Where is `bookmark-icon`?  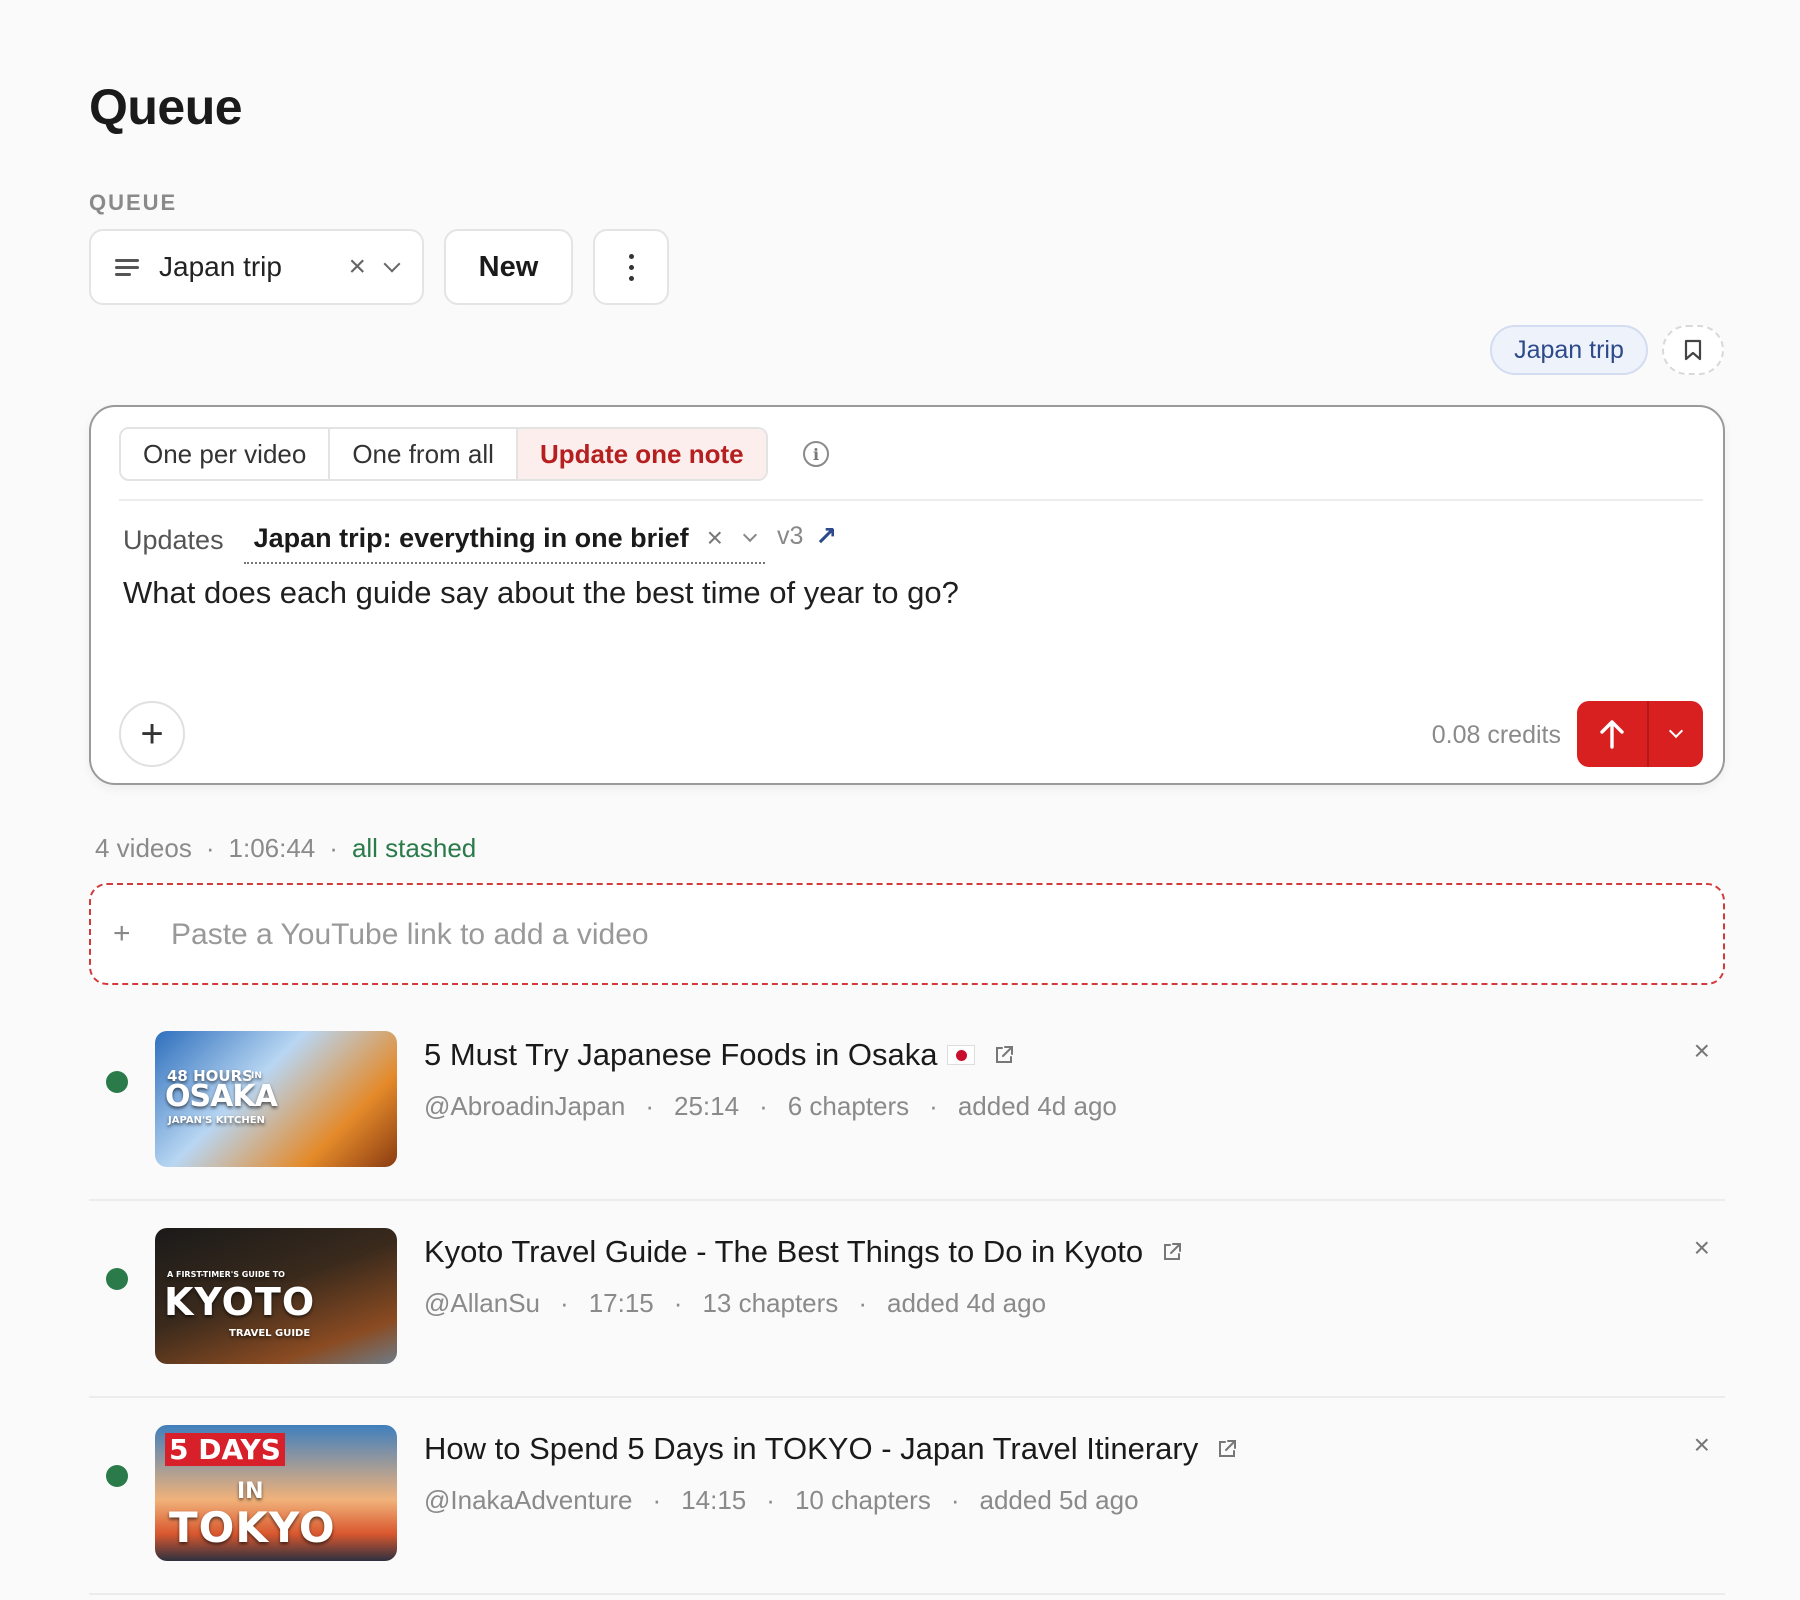
bookmark-icon is located at coordinates (1693, 350).